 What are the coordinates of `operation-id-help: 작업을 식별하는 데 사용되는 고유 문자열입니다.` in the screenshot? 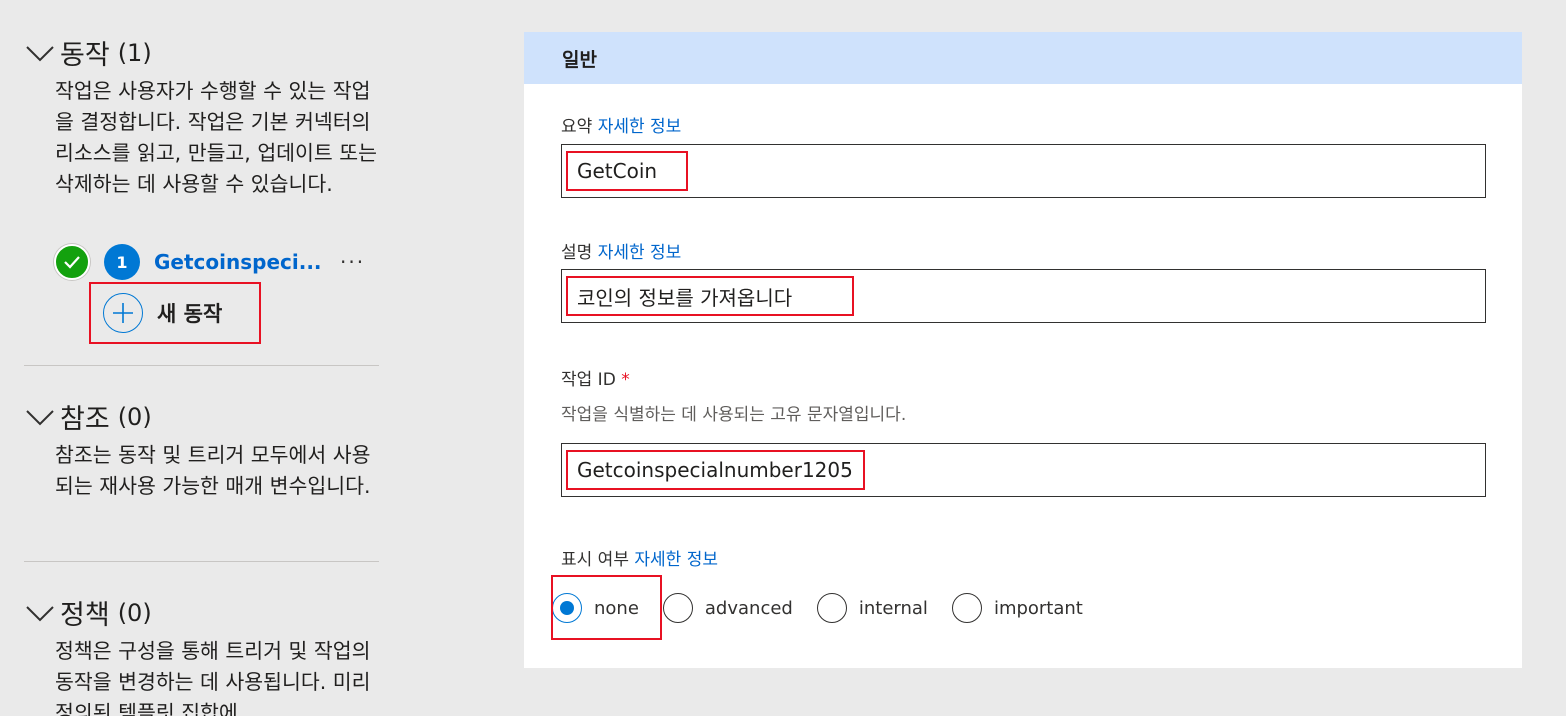 It's located at (734, 415).